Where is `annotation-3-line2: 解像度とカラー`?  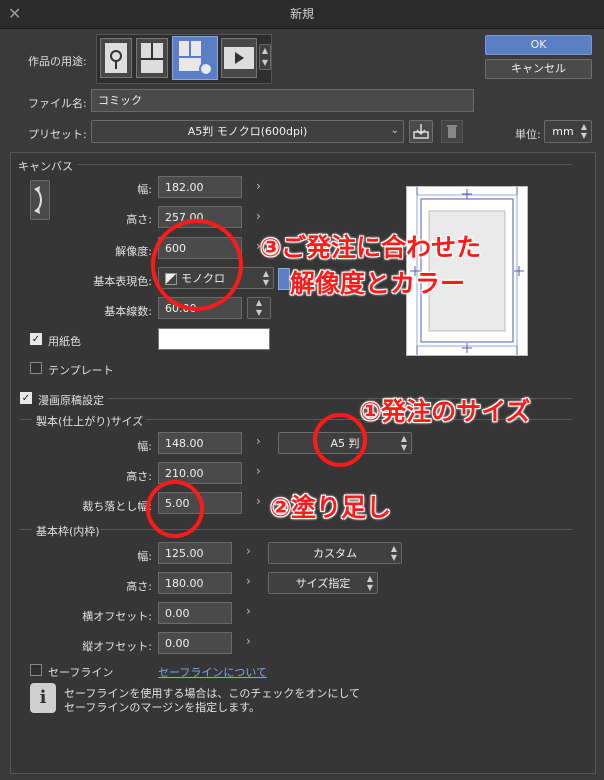
annotation-3-line2: 解像度とカラー is located at coordinates (378, 283).